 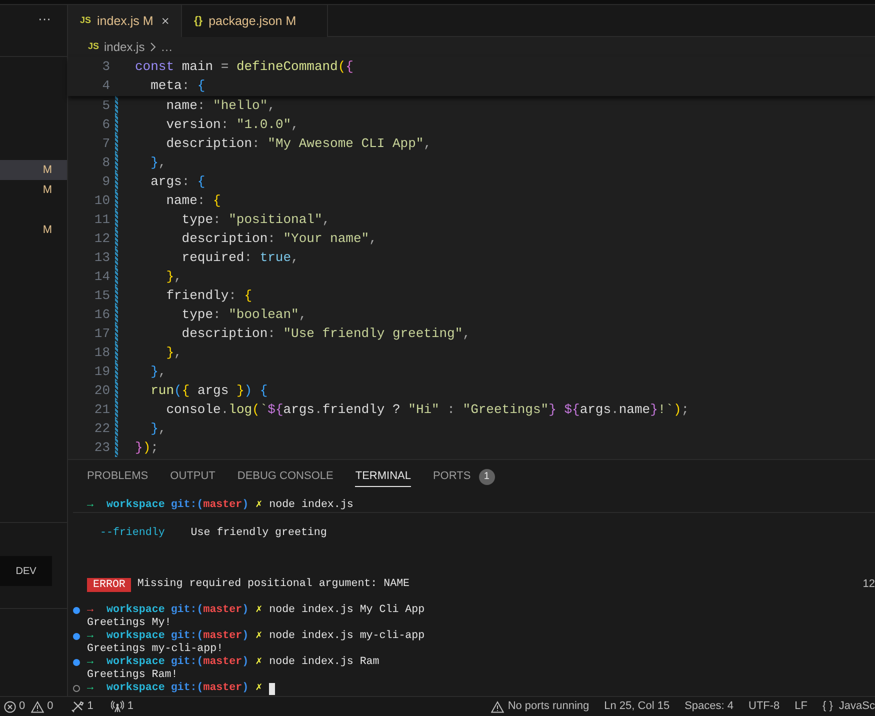 I want to click on code-line: description: "Your name",, so click(x=278, y=239).